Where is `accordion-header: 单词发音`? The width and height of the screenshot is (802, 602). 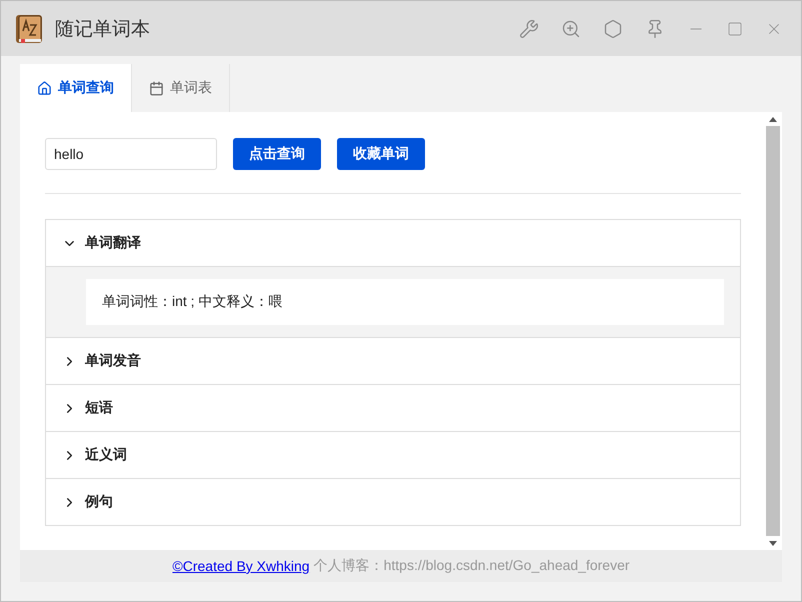
accordion-header: 单词发音 is located at coordinates (393, 360).